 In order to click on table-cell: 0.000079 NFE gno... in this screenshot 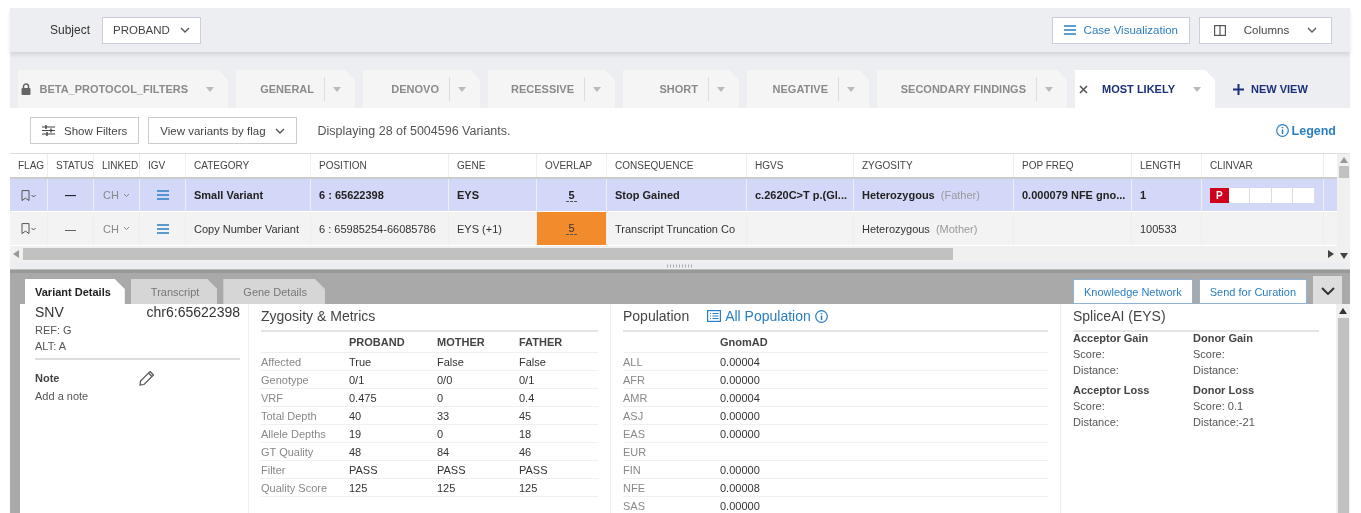, I will do `click(1074, 195)`.